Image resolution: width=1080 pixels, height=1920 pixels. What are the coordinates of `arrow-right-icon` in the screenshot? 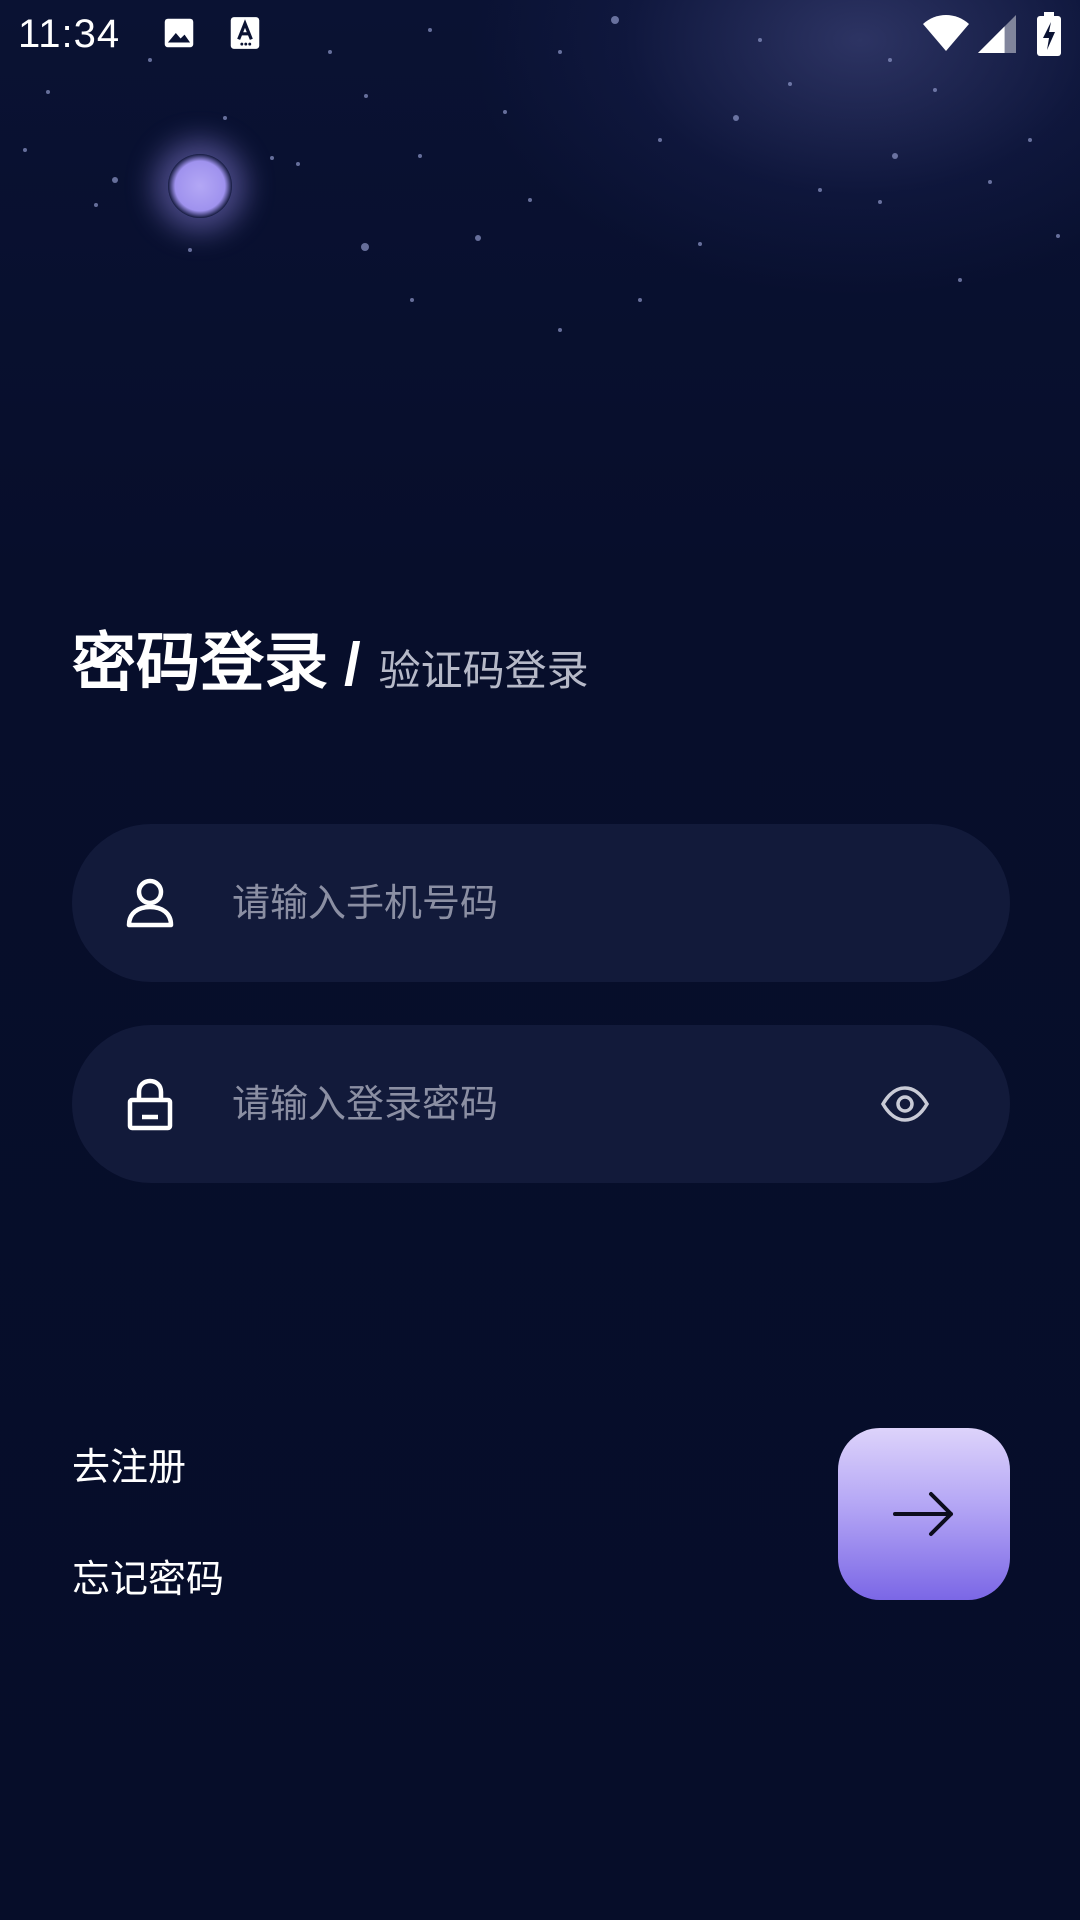 It's located at (923, 1514).